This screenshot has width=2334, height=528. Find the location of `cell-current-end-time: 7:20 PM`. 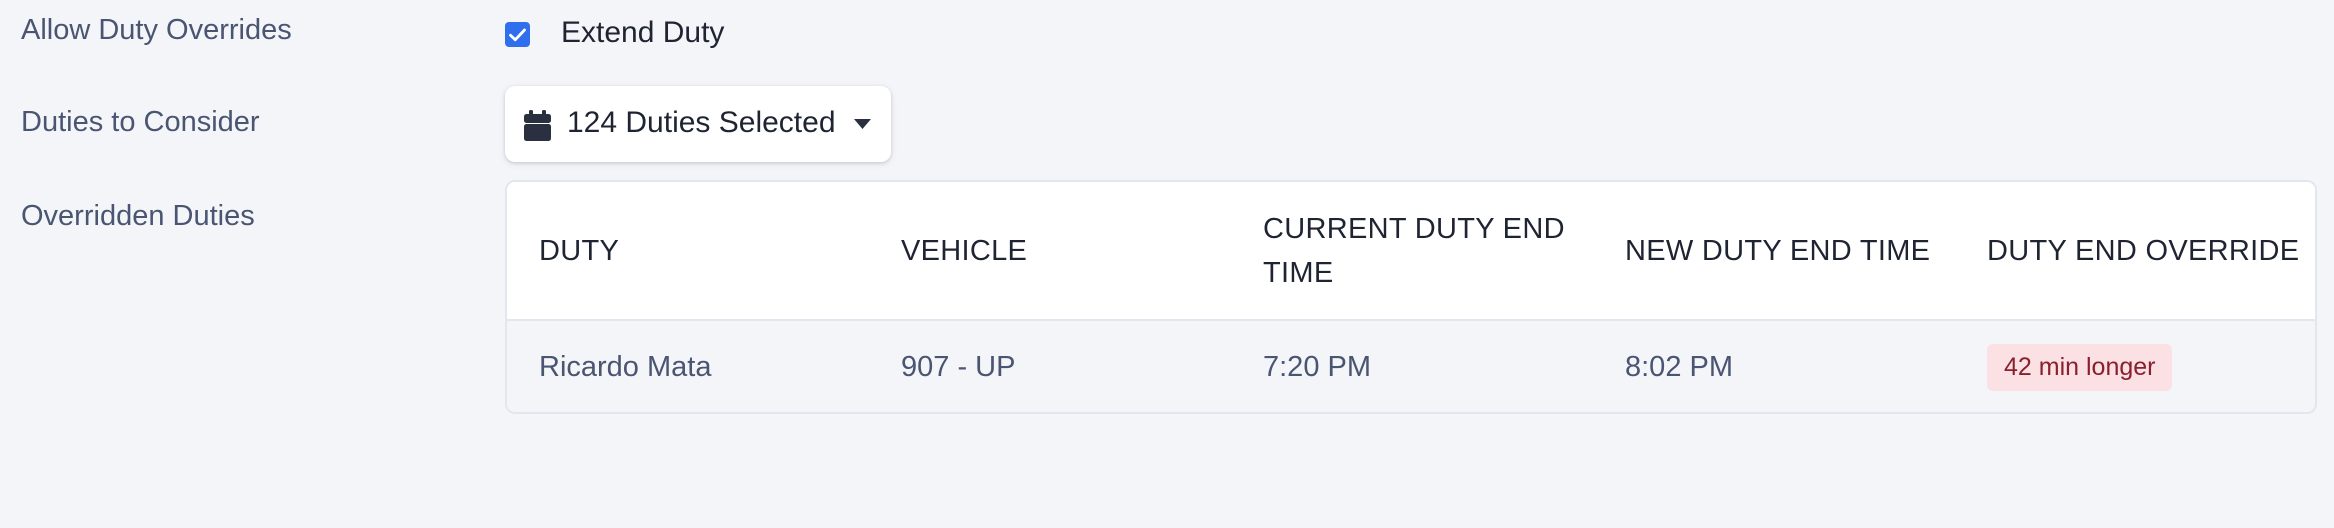

cell-current-end-time: 7:20 PM is located at coordinates (1317, 367).